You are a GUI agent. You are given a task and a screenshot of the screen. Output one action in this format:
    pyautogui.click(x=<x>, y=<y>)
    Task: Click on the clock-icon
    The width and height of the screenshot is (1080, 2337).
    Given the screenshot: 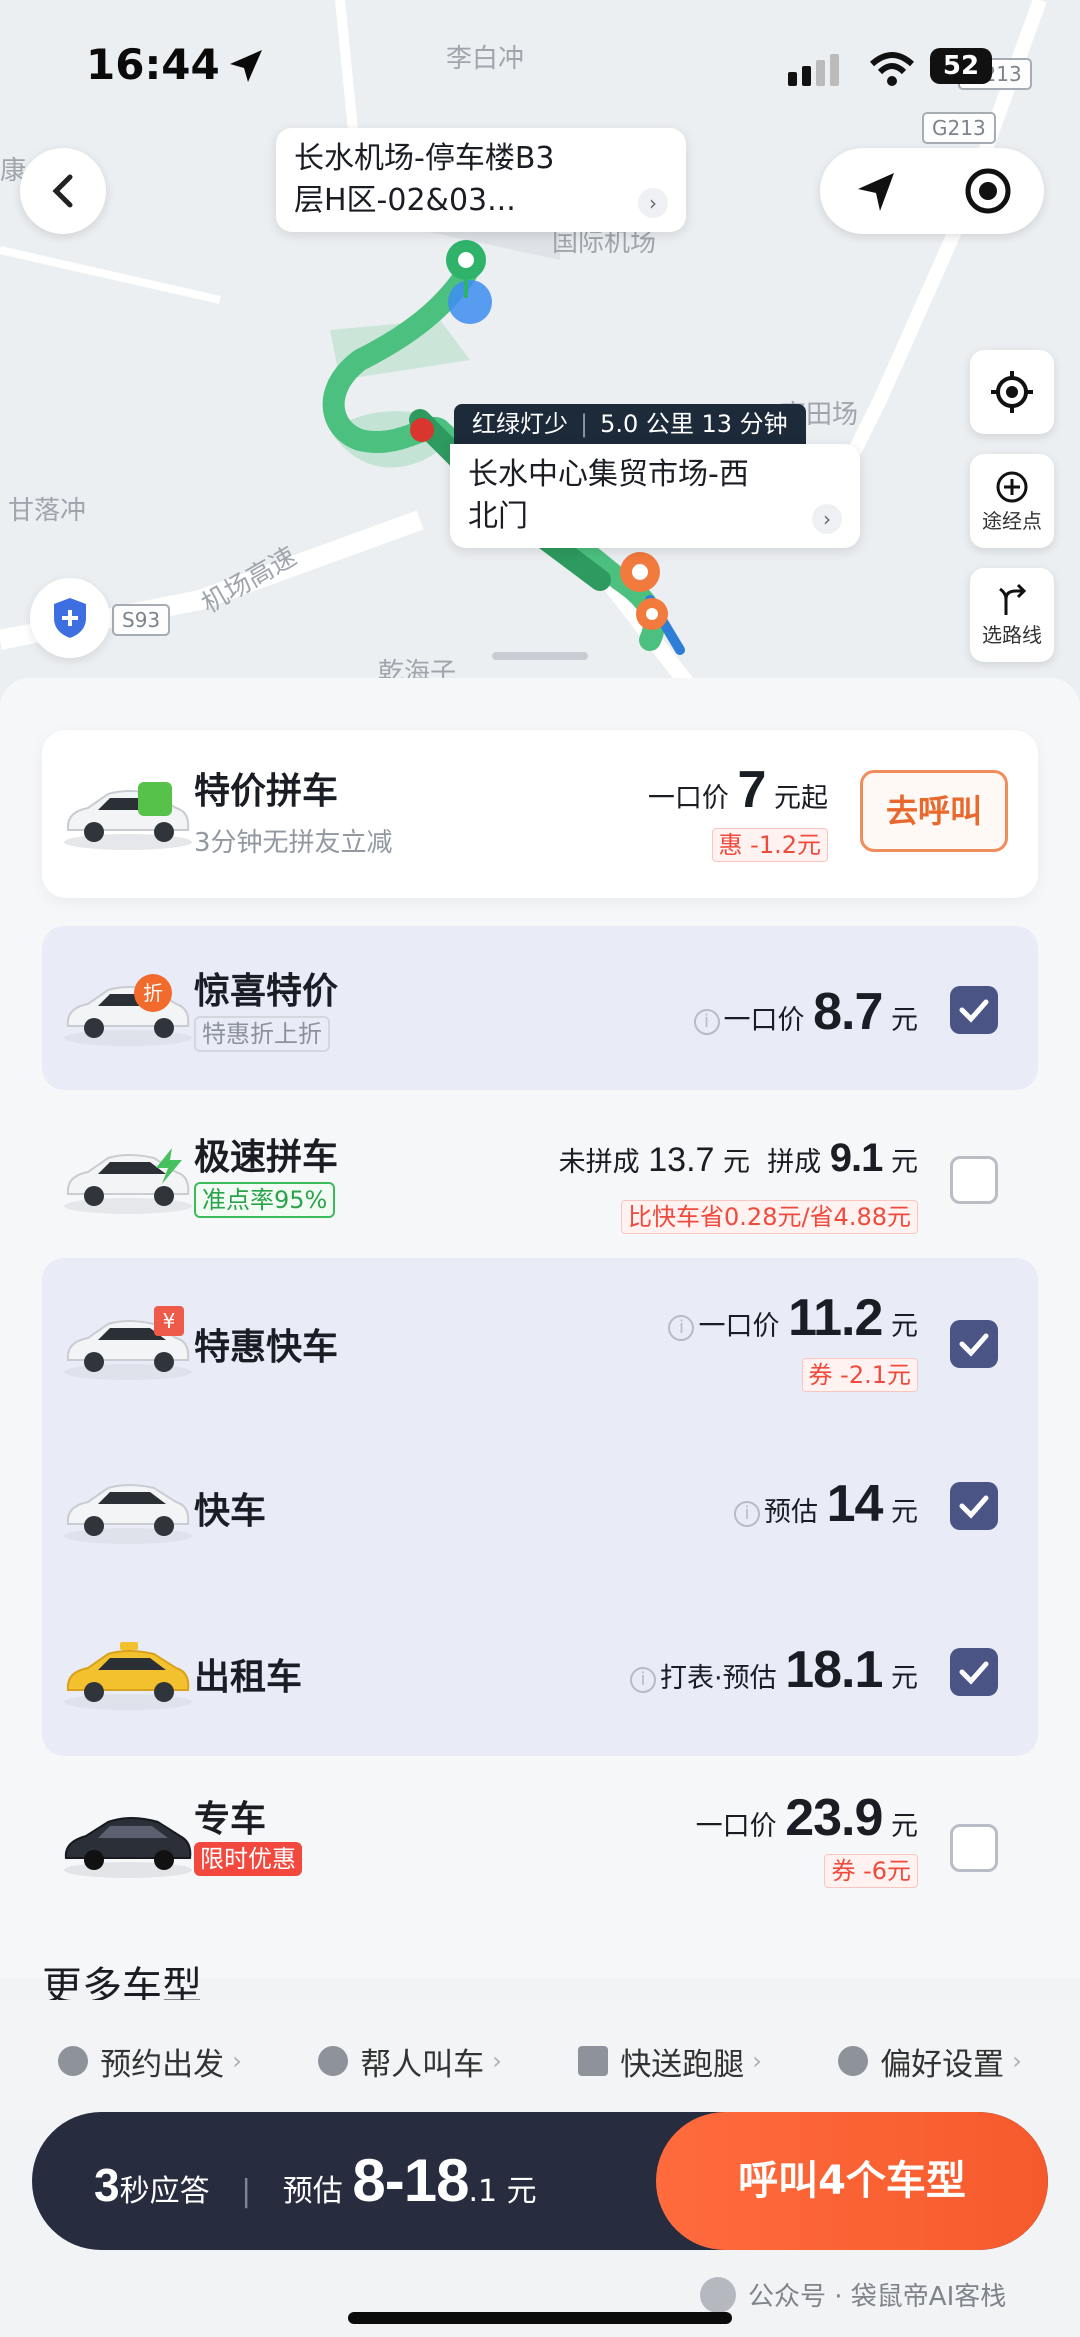 What is the action you would take?
    pyautogui.click(x=73, y=2061)
    